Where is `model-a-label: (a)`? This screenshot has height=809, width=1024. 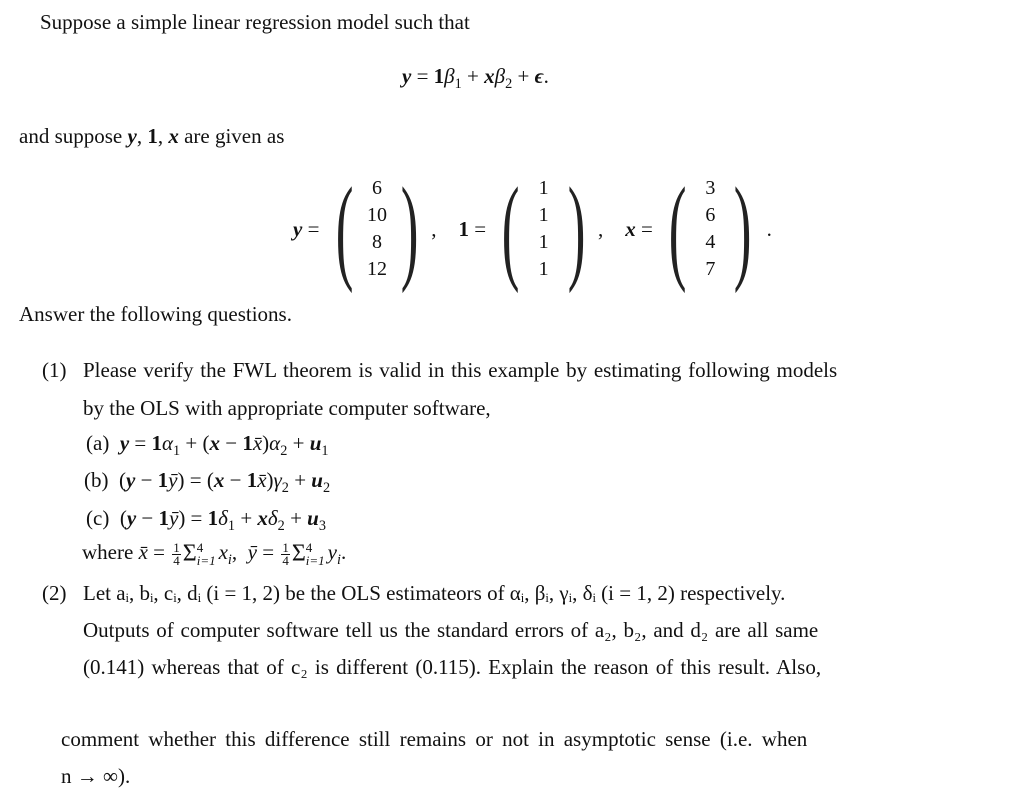
model-a-label: (a) is located at coordinates (98, 443).